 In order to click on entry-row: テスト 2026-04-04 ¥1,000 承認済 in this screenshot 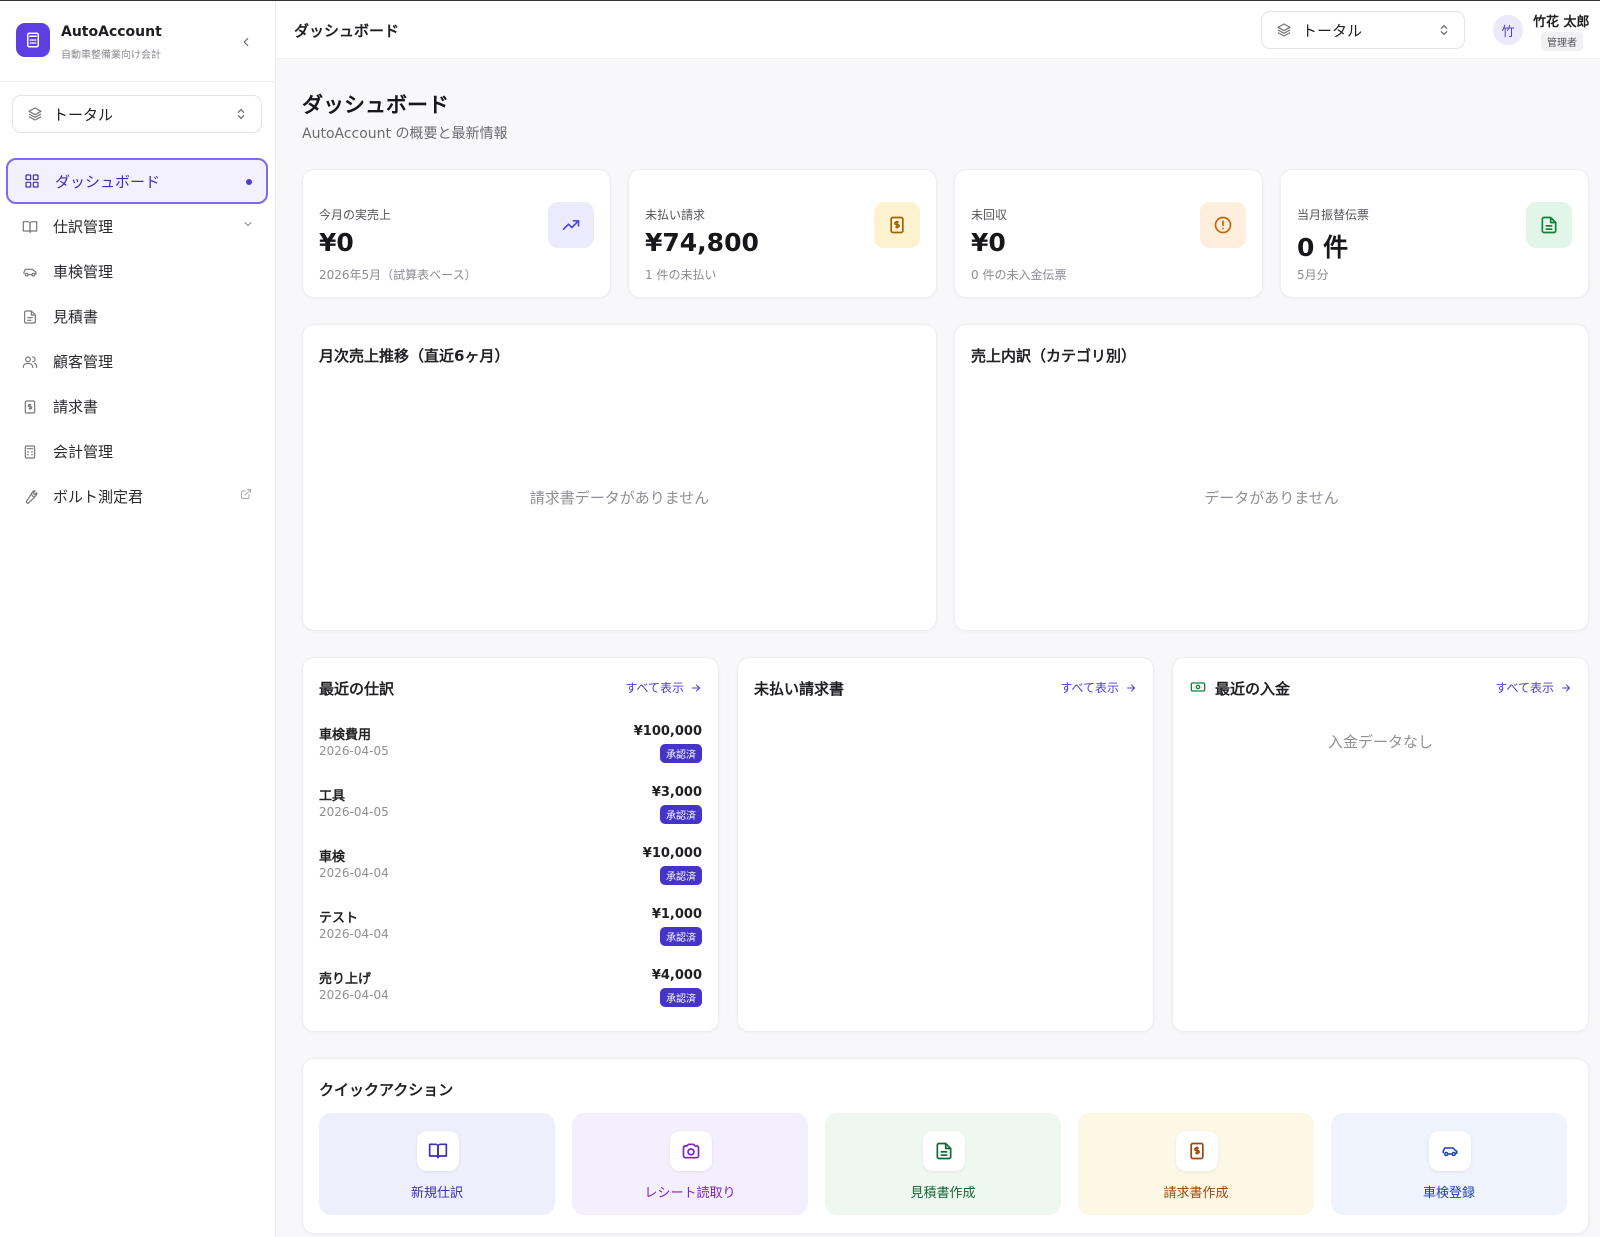, I will do `click(510, 932)`.